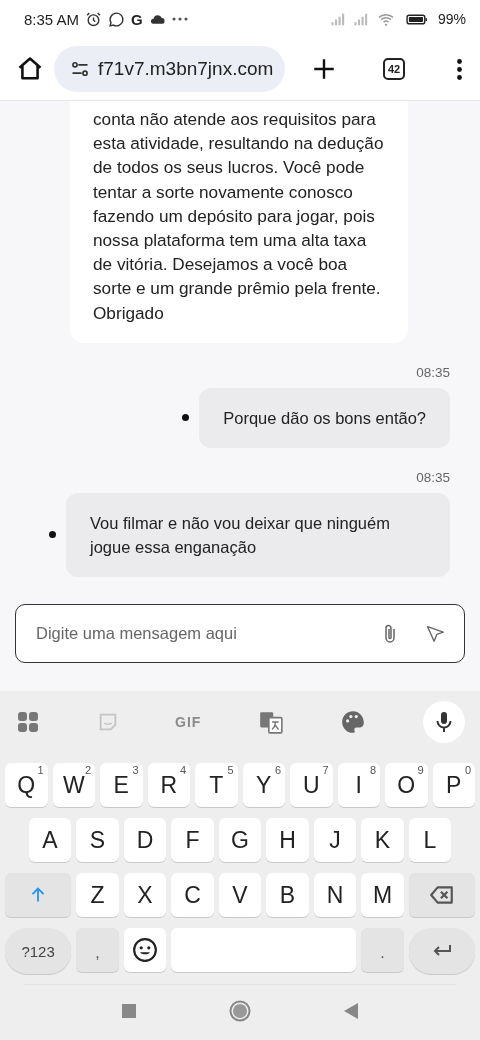  What do you see at coordinates (97, 895) in the screenshot?
I see `keyboard-key: Z` at bounding box center [97, 895].